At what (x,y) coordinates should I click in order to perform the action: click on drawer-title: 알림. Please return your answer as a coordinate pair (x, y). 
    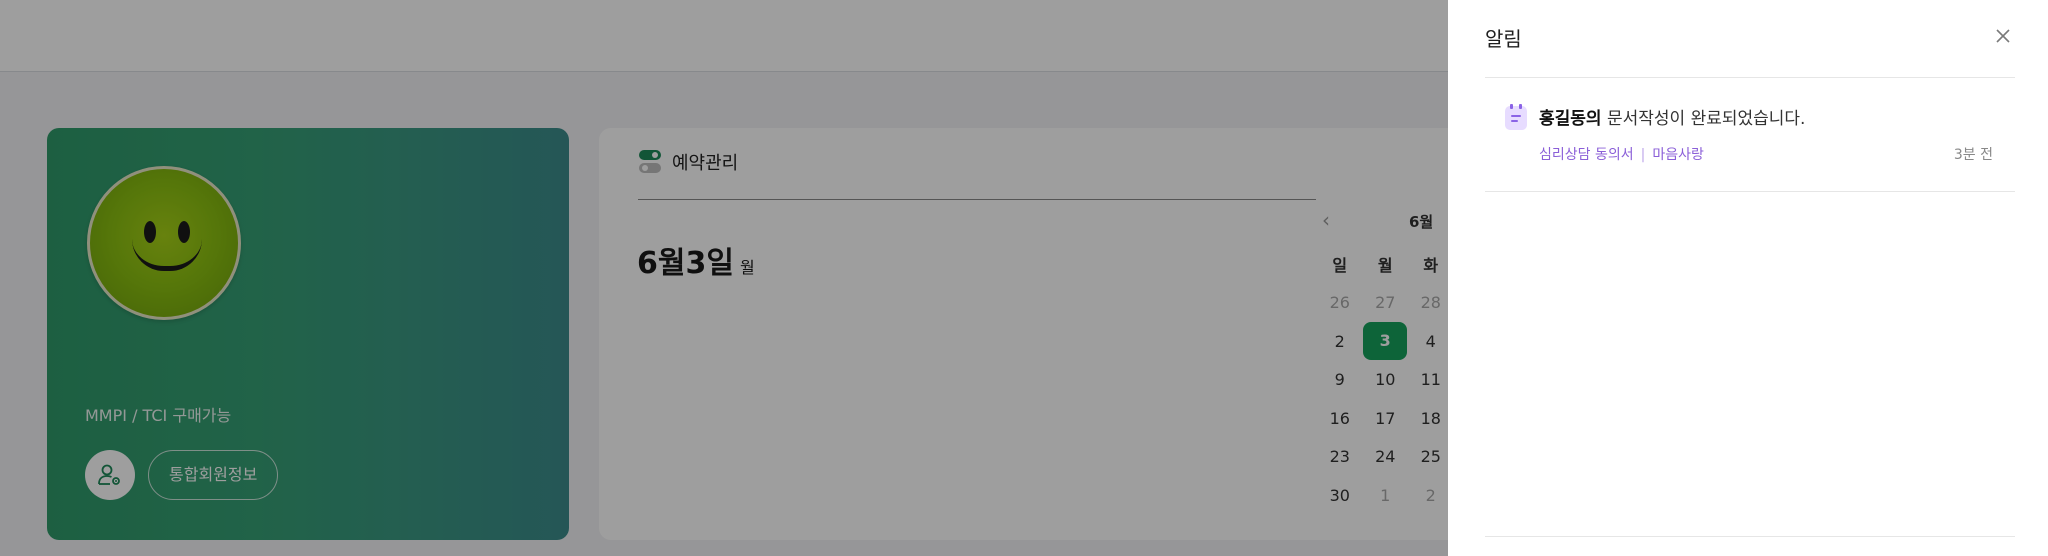
    Looking at the image, I should click on (1503, 39).